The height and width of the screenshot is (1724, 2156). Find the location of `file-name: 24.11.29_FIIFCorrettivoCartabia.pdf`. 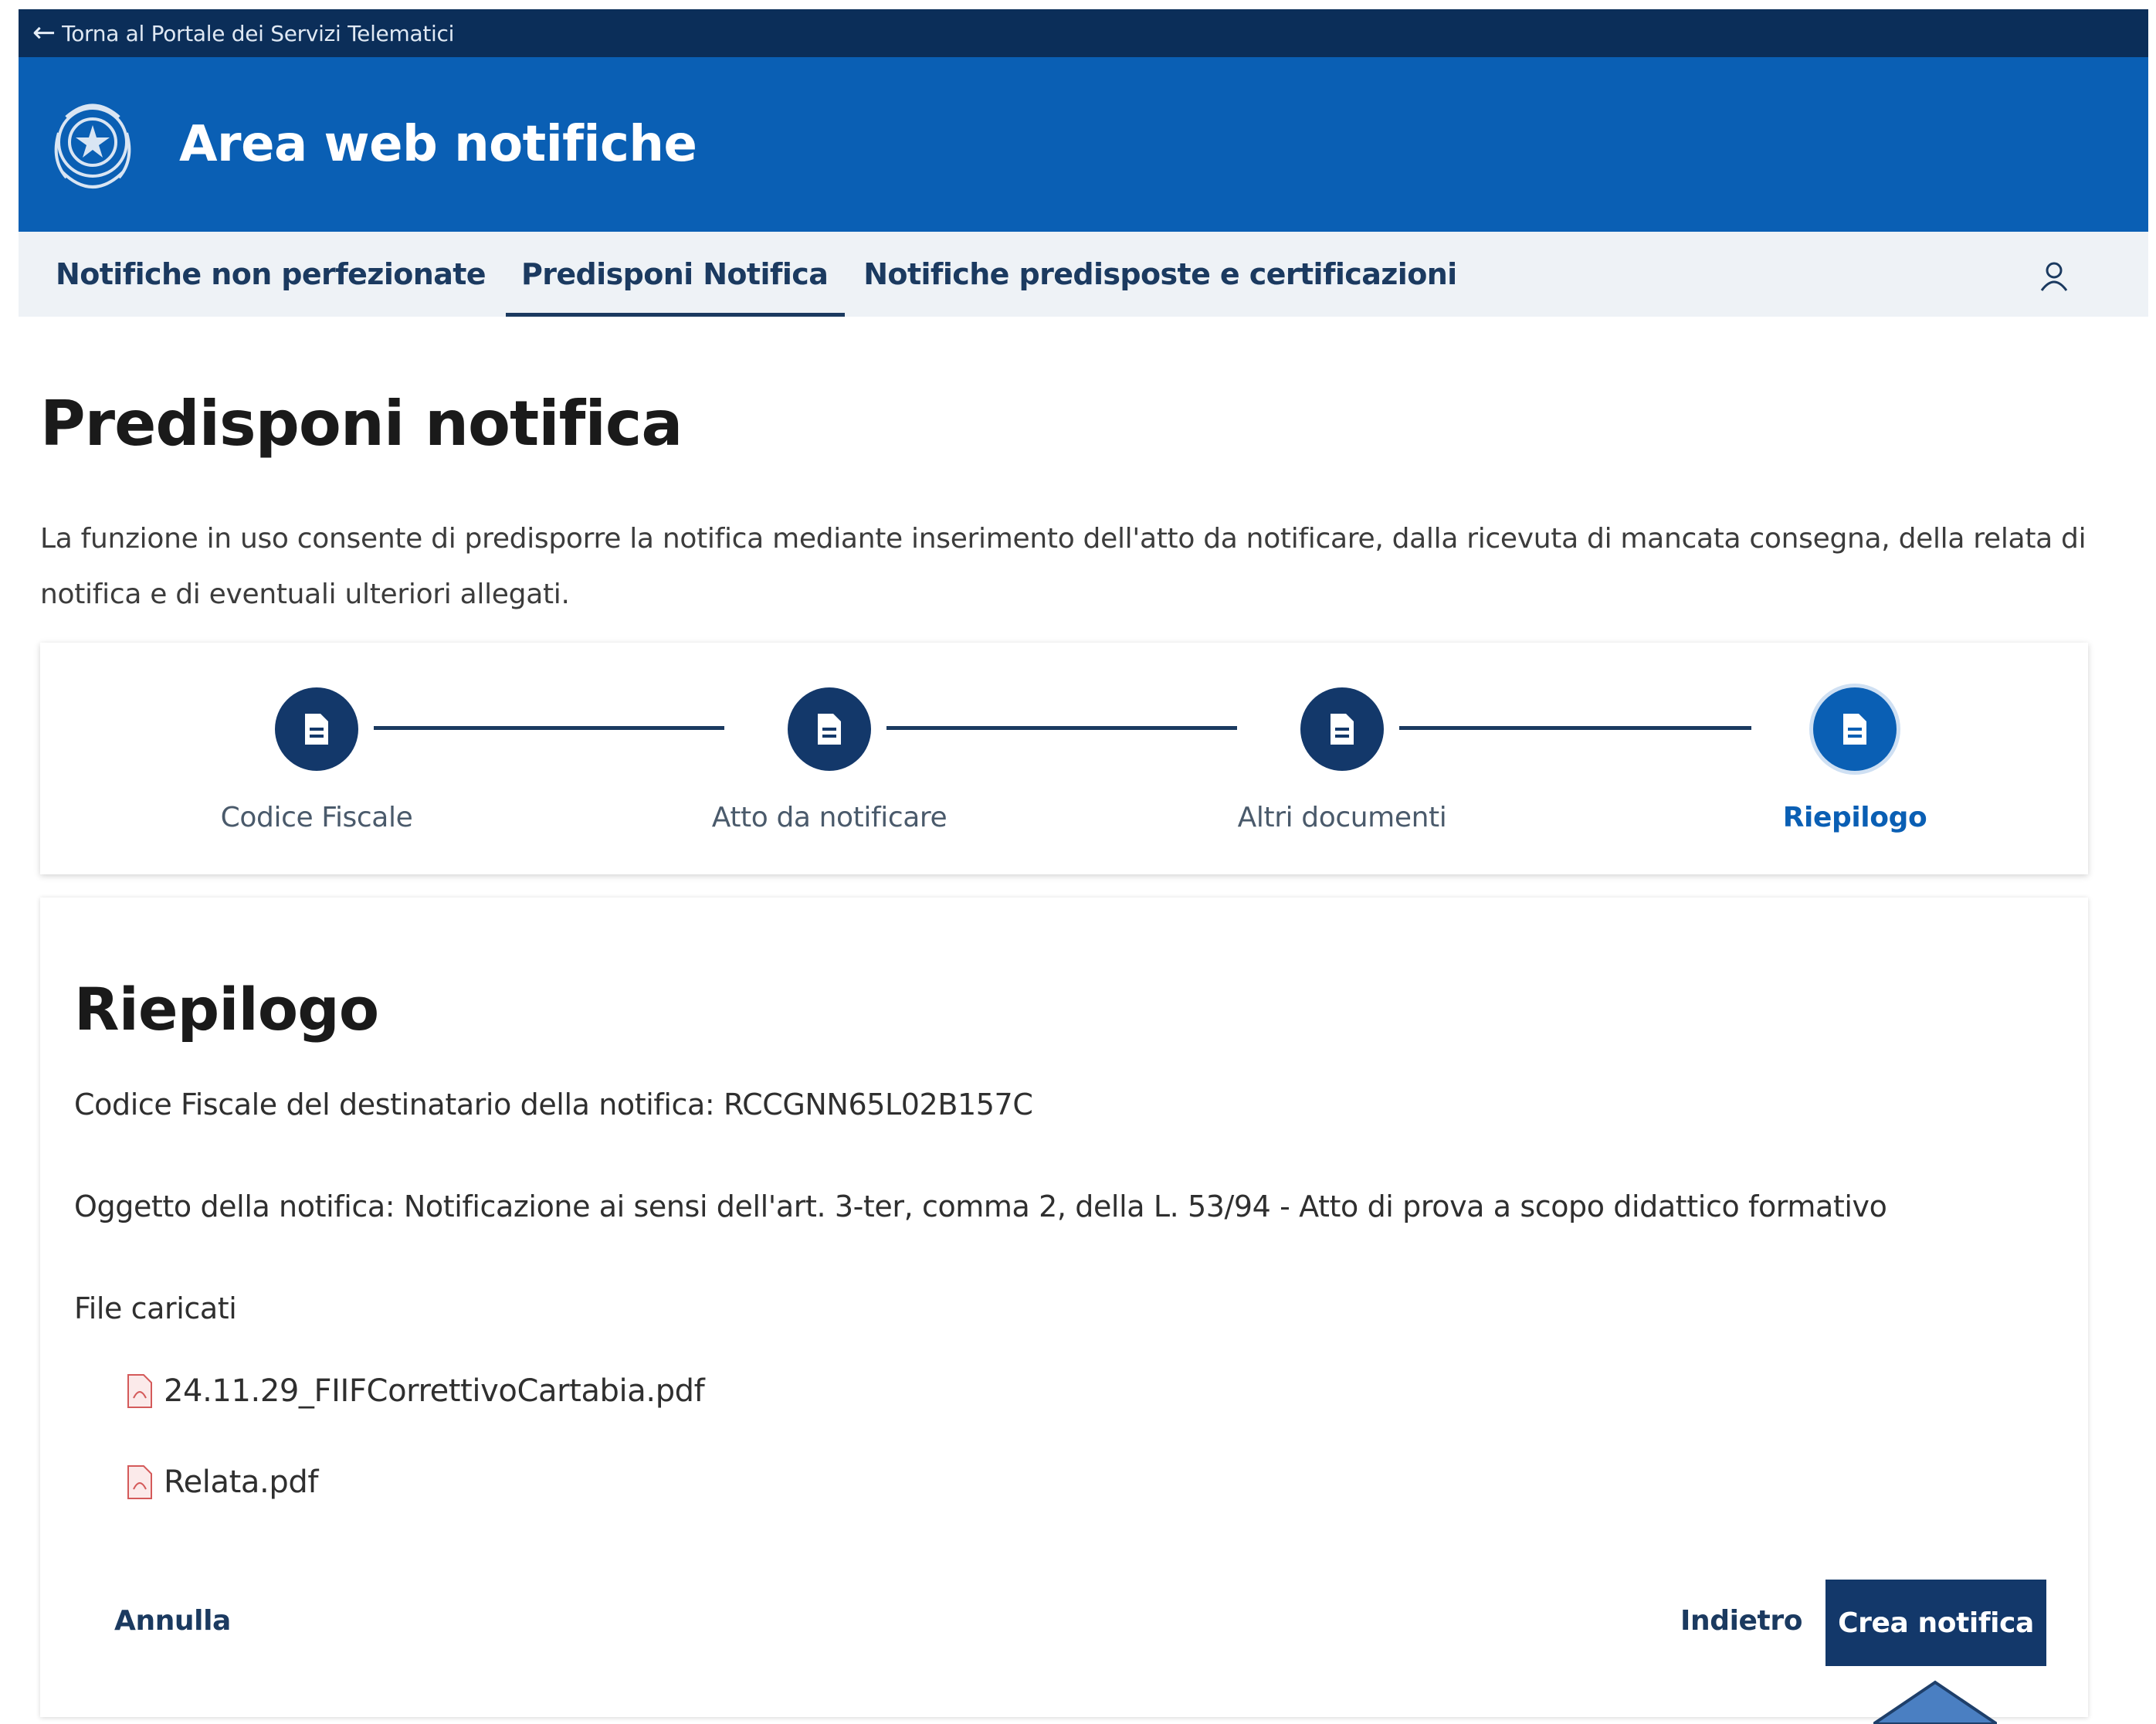

file-name: 24.11.29_FIIFCorrettivoCartabia.pdf is located at coordinates (434, 1391).